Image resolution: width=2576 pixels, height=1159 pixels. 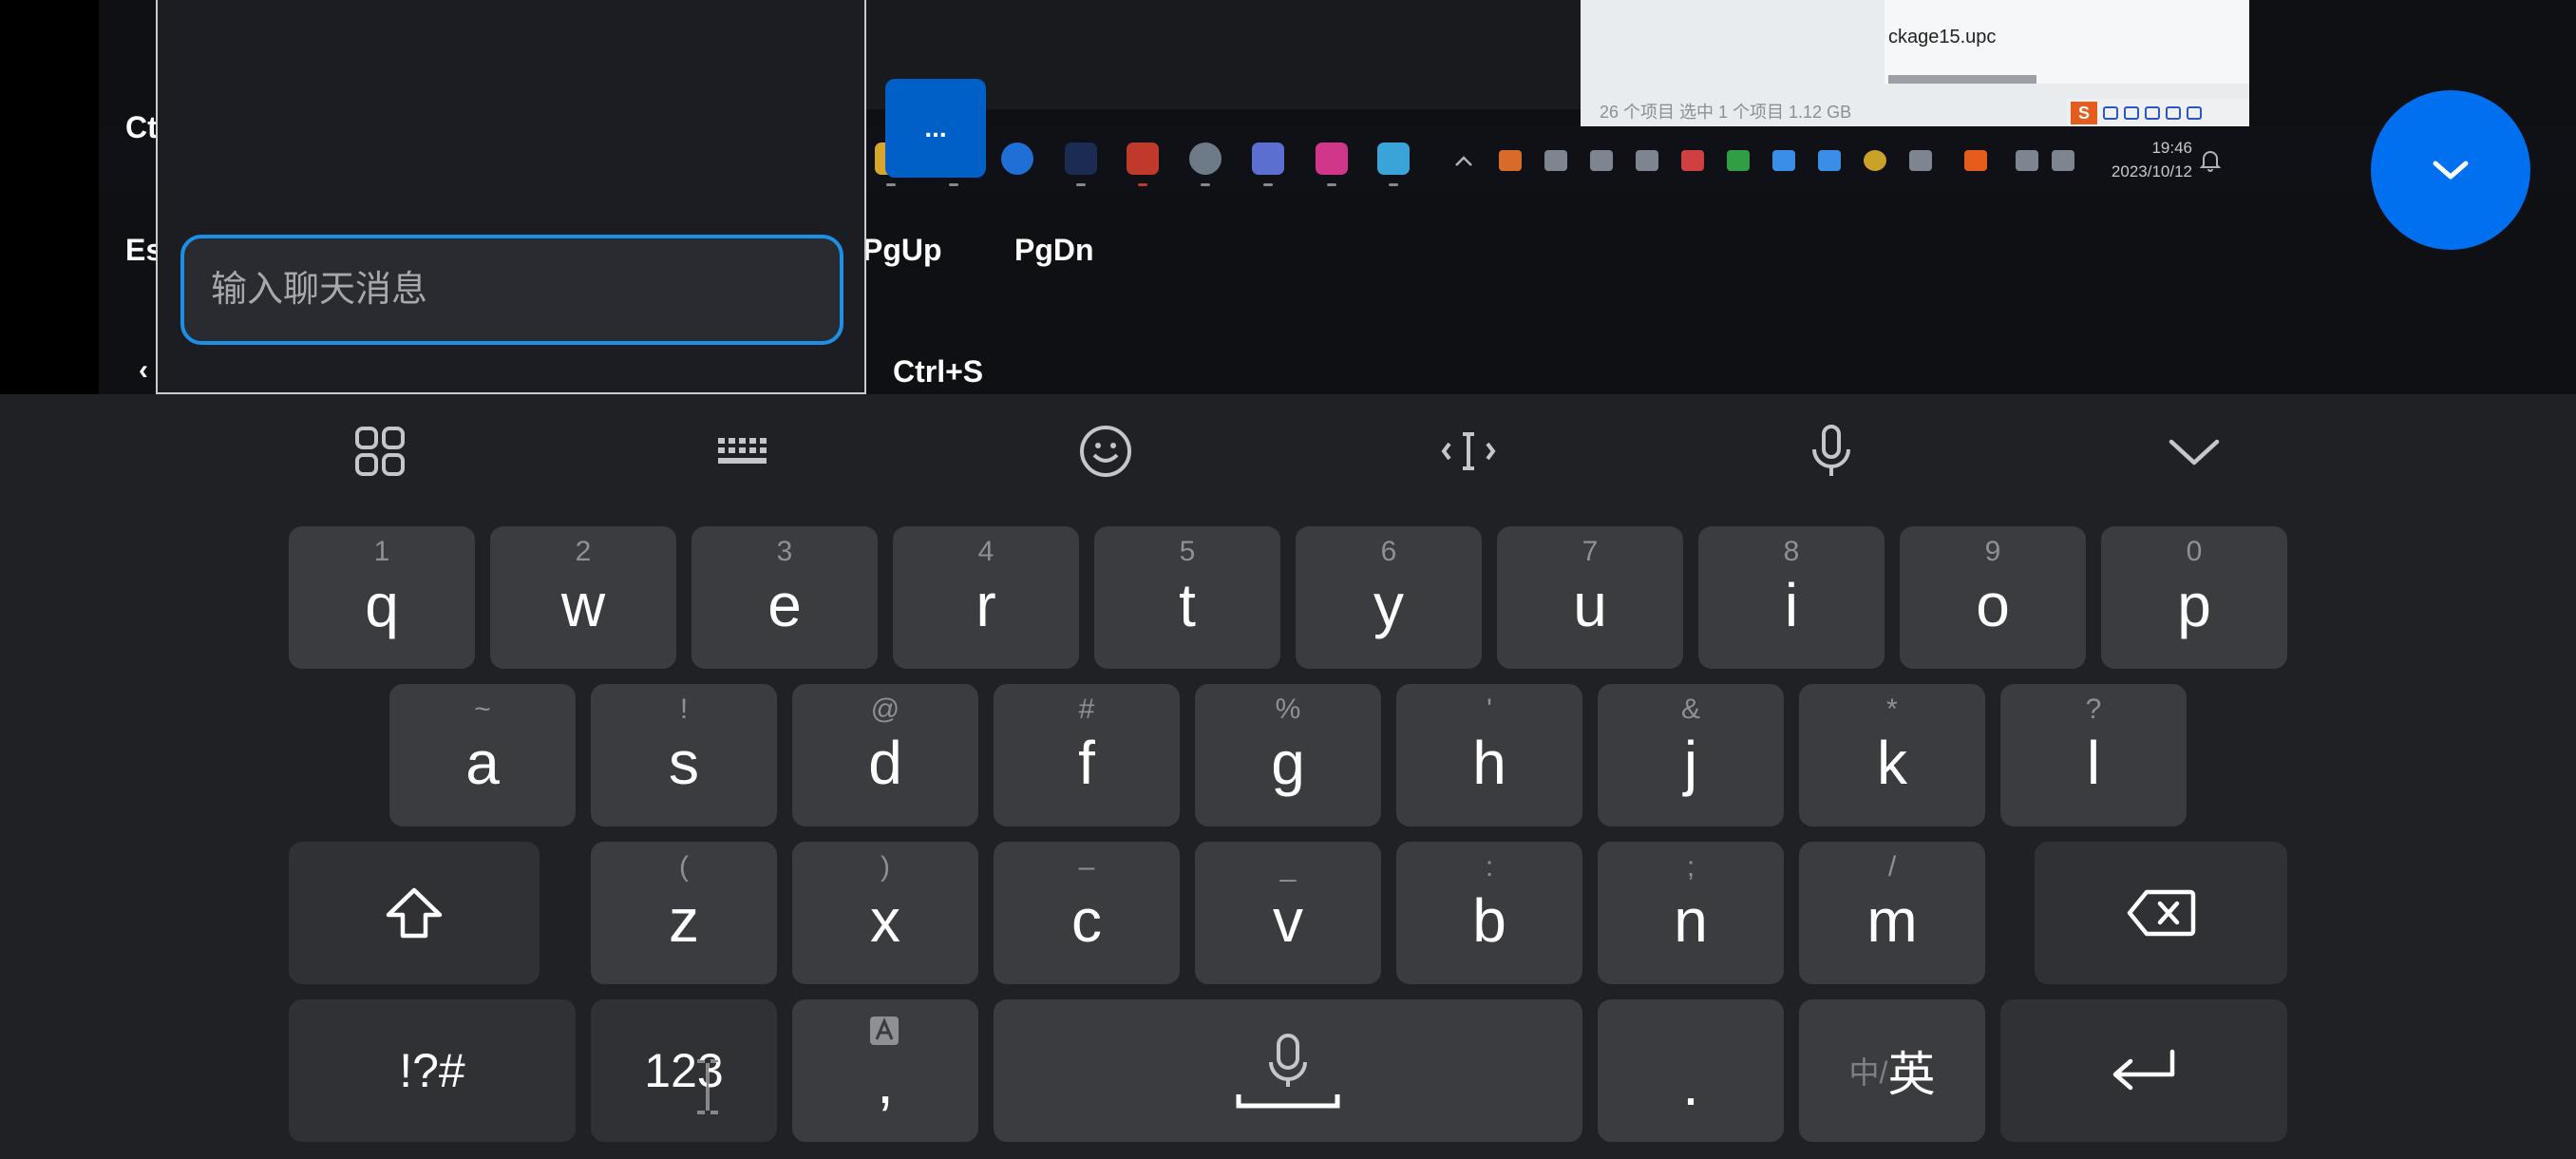 What do you see at coordinates (1783, 160) in the screenshot?
I see `onedrive-icon` at bounding box center [1783, 160].